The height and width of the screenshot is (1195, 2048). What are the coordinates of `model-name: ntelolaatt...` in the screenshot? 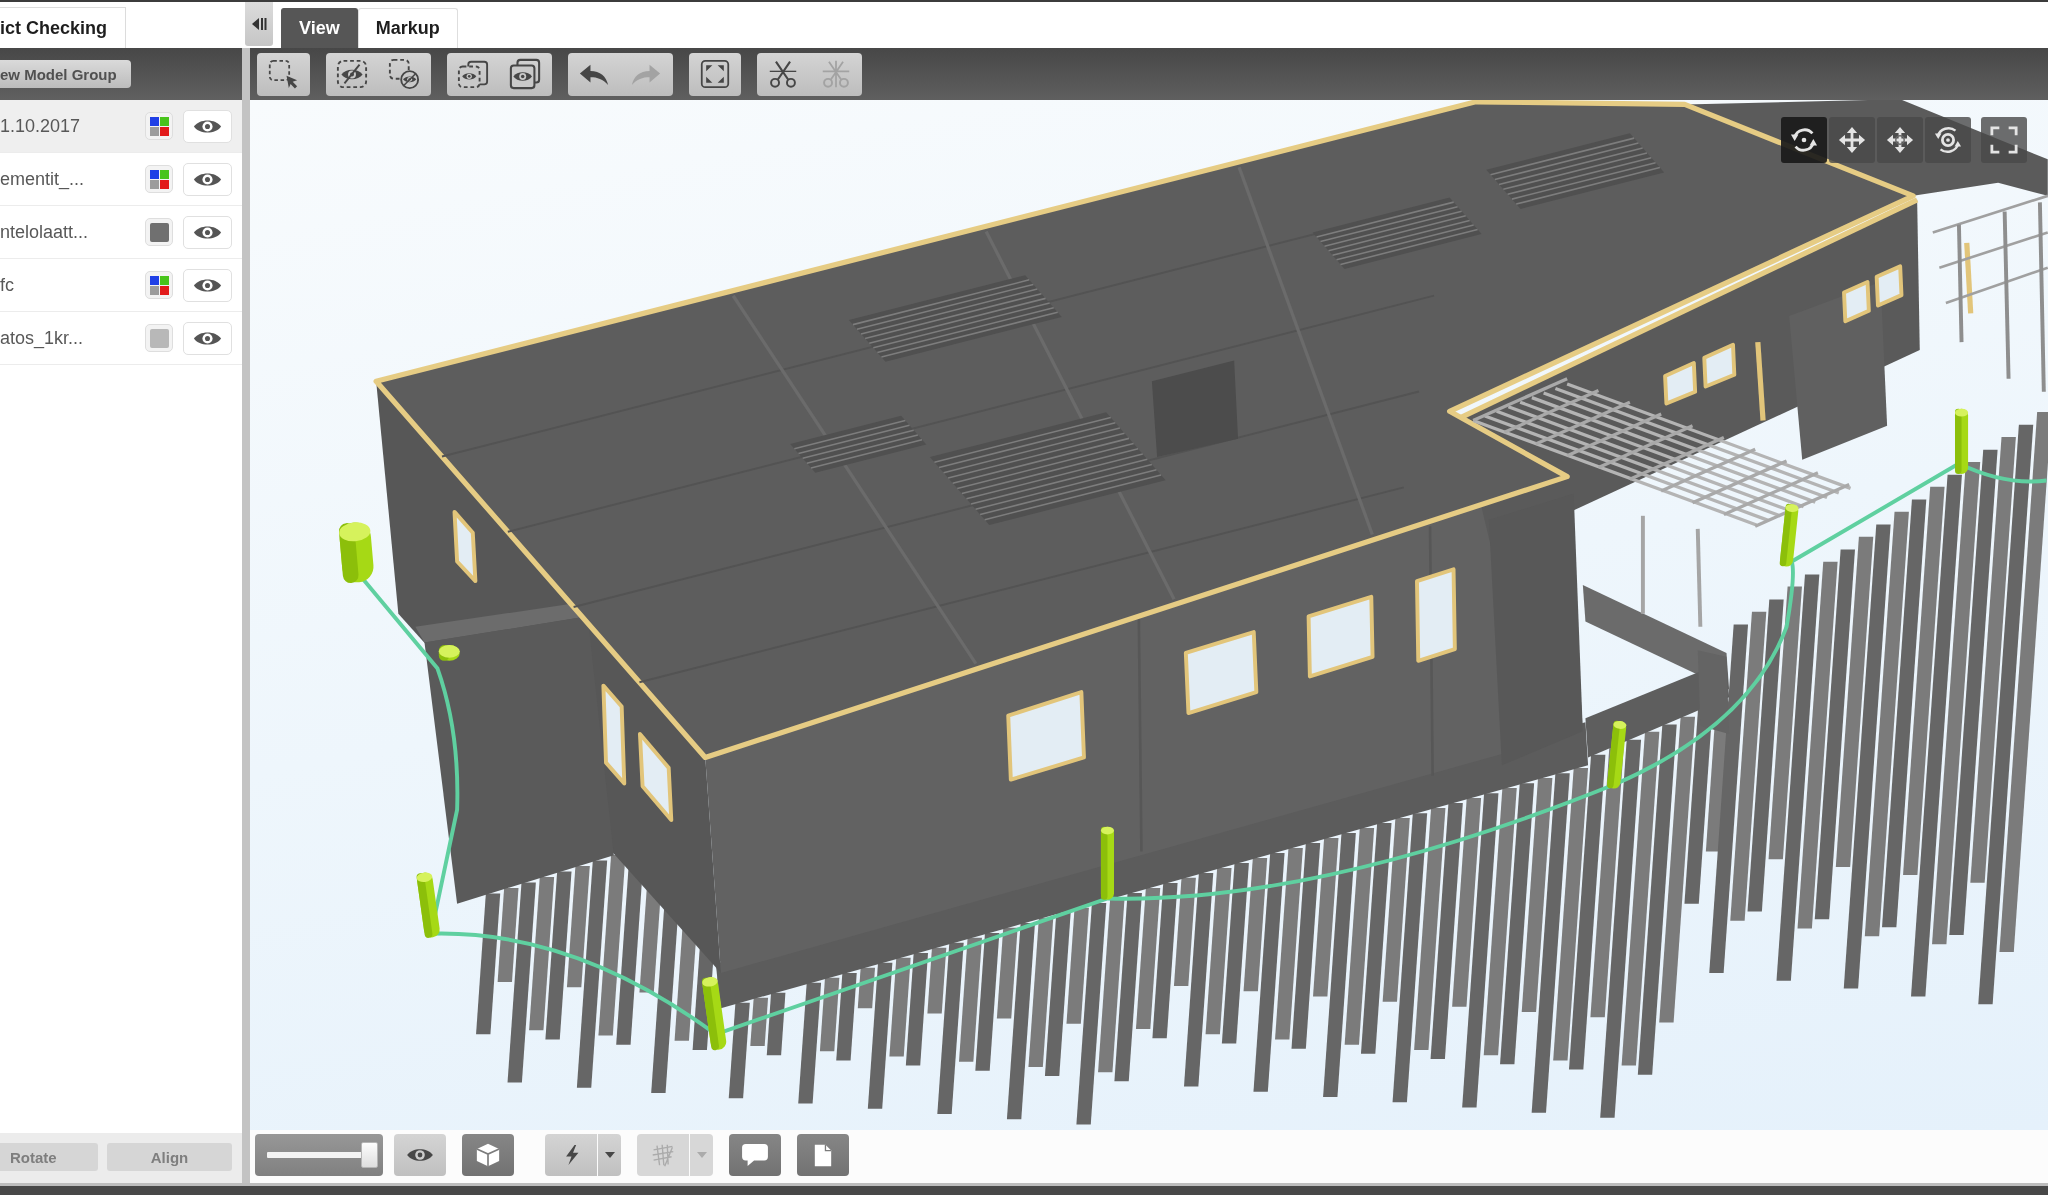 It's located at (45, 232).